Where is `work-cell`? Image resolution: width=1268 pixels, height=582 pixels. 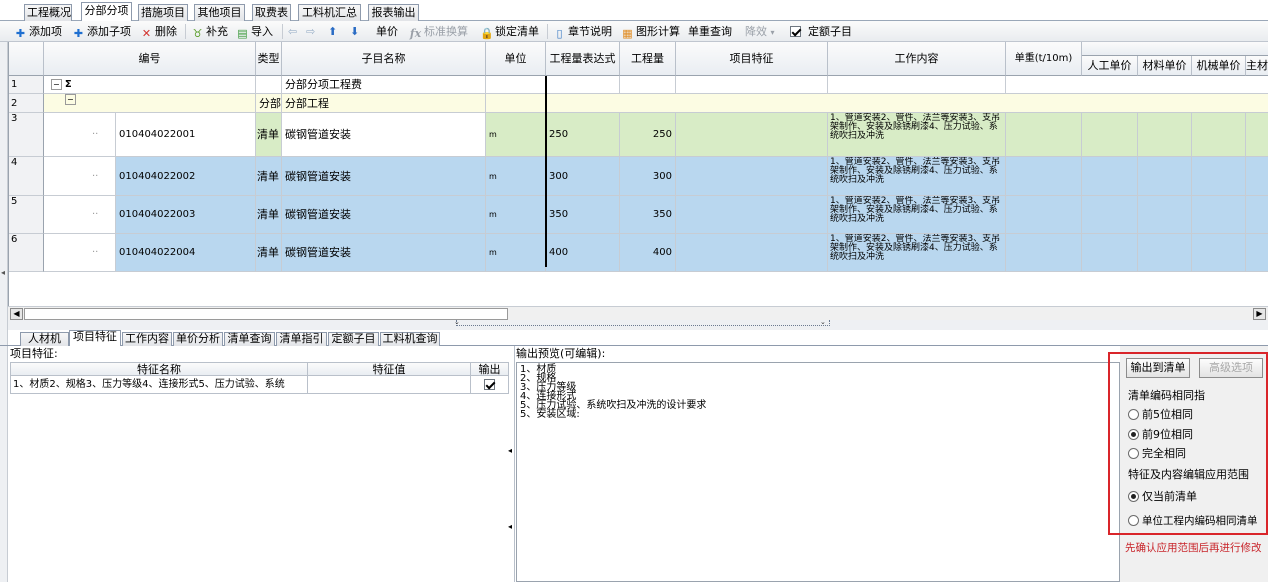 work-cell is located at coordinates (917, 85).